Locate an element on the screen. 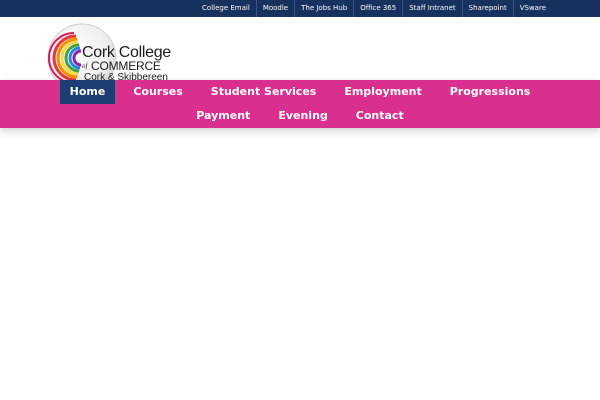 This screenshot has width=600, height=400. nav-home: Home is located at coordinates (87, 92).